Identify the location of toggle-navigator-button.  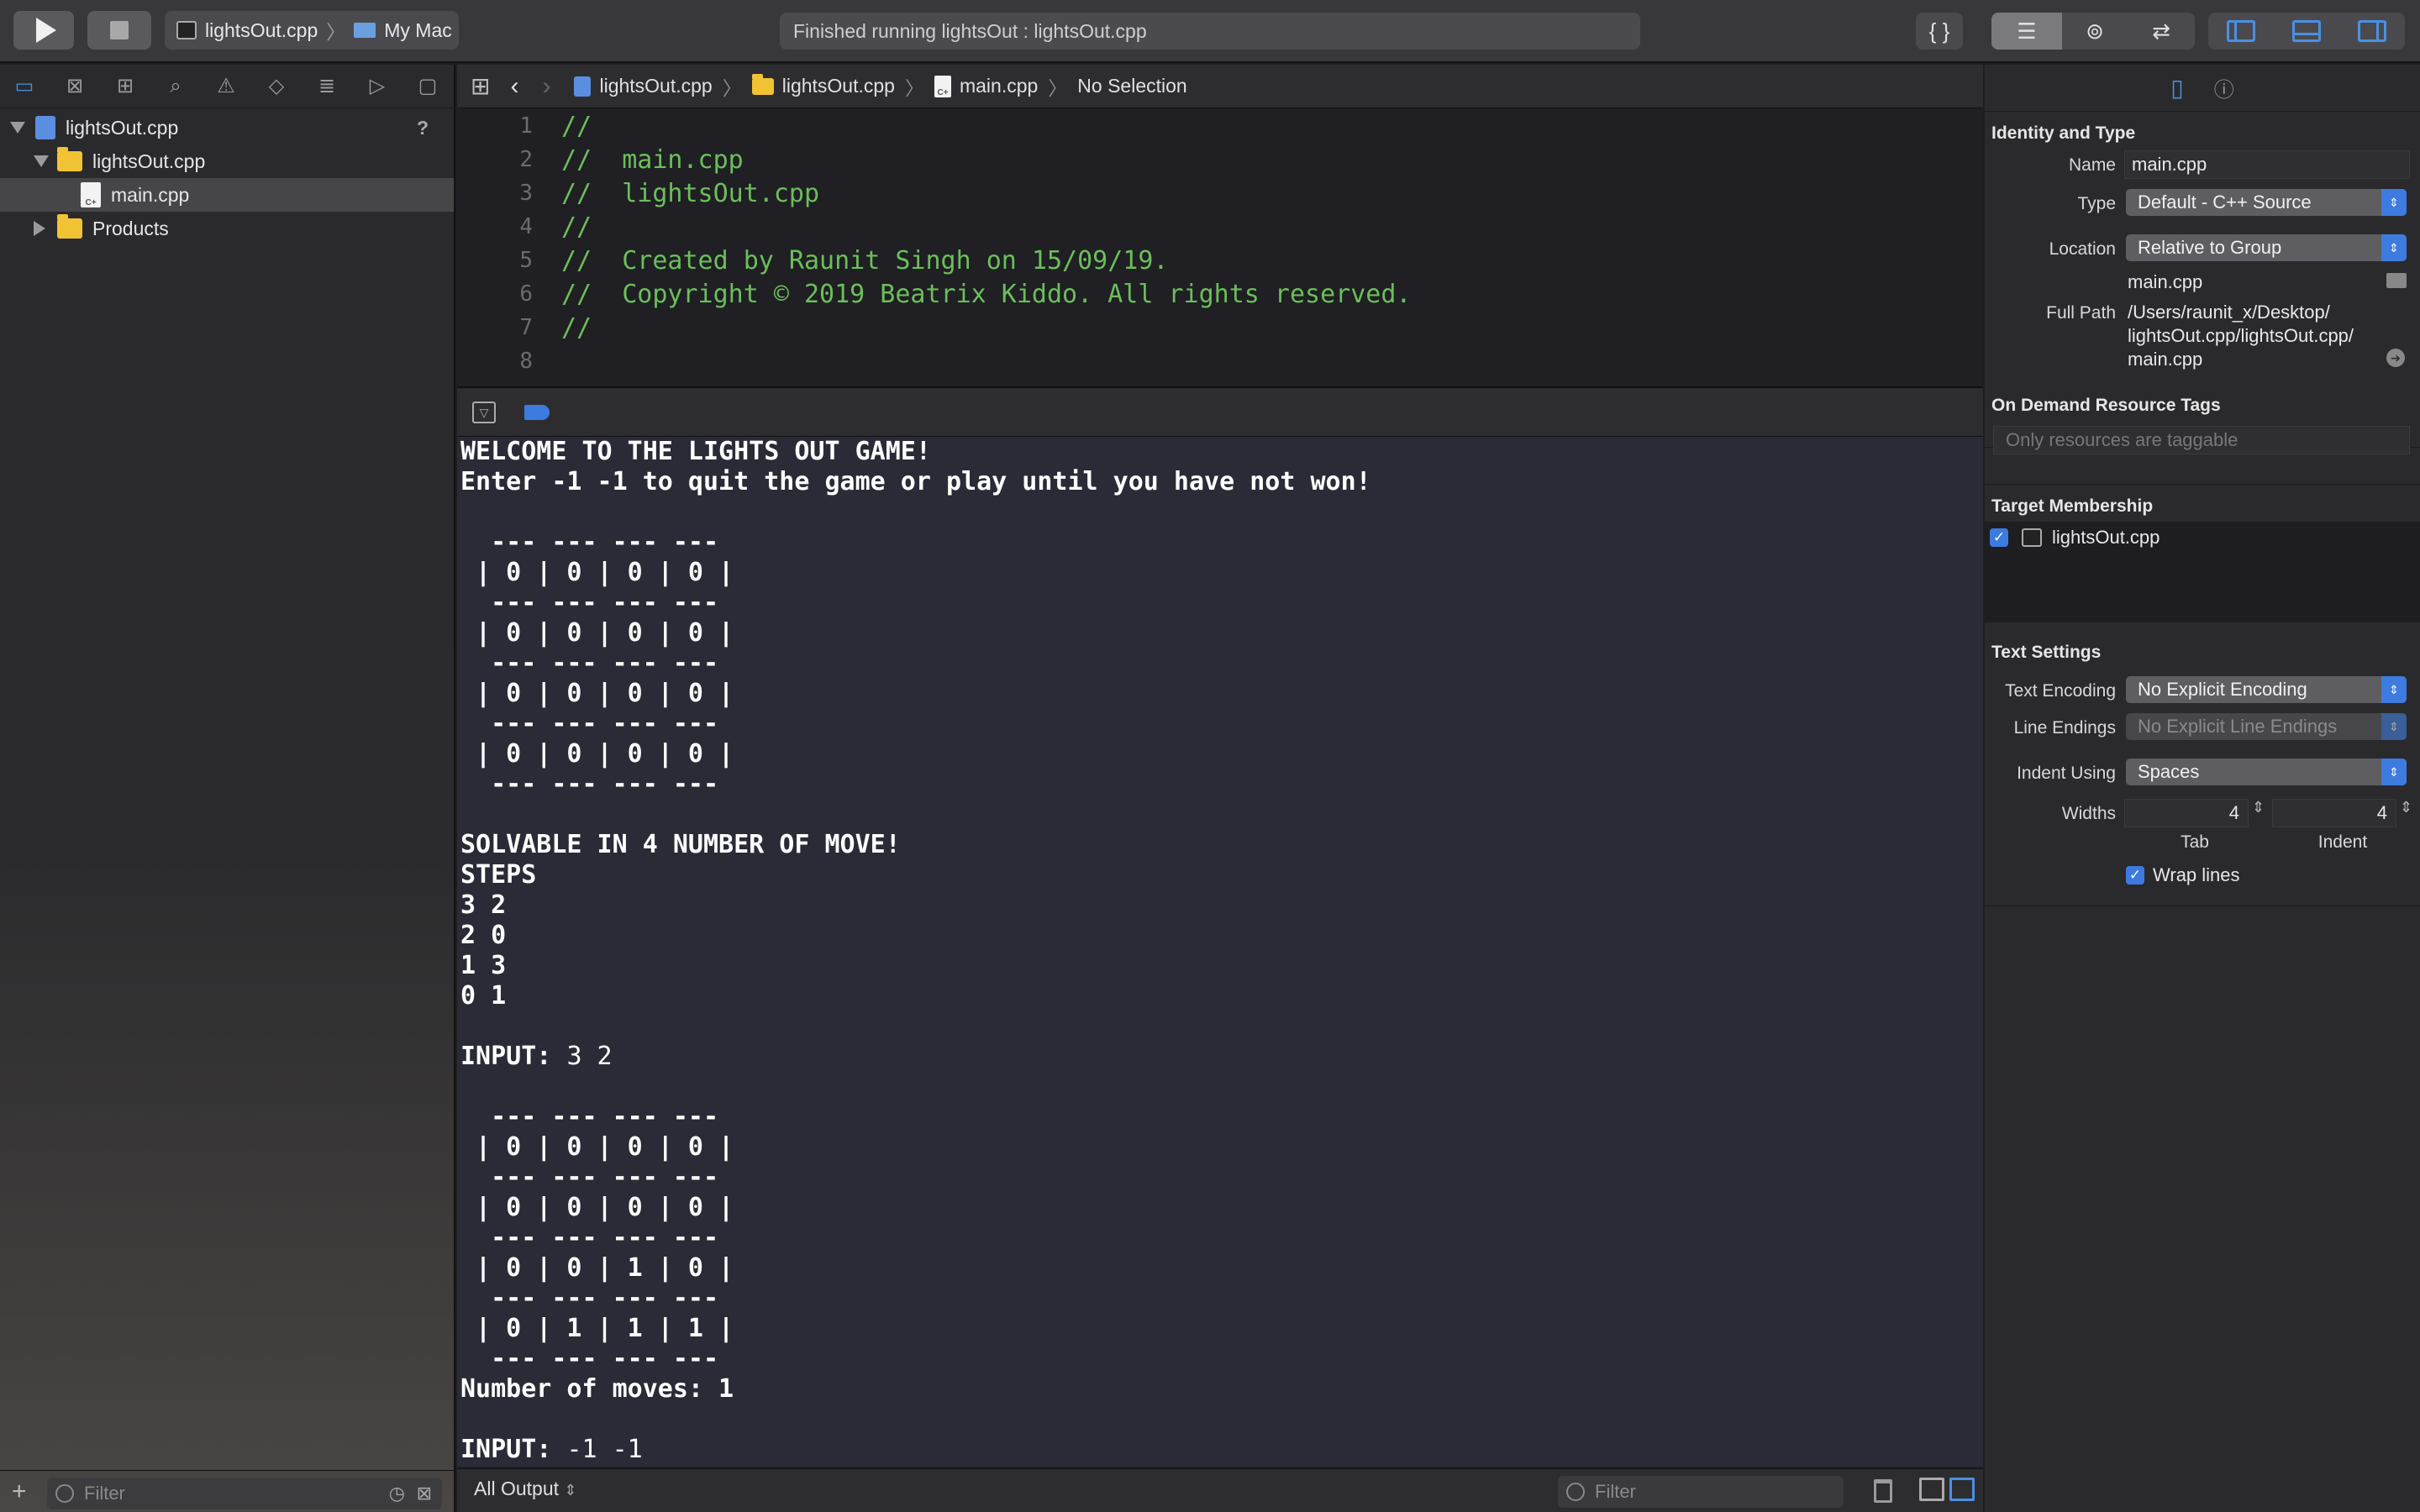
(2241, 31).